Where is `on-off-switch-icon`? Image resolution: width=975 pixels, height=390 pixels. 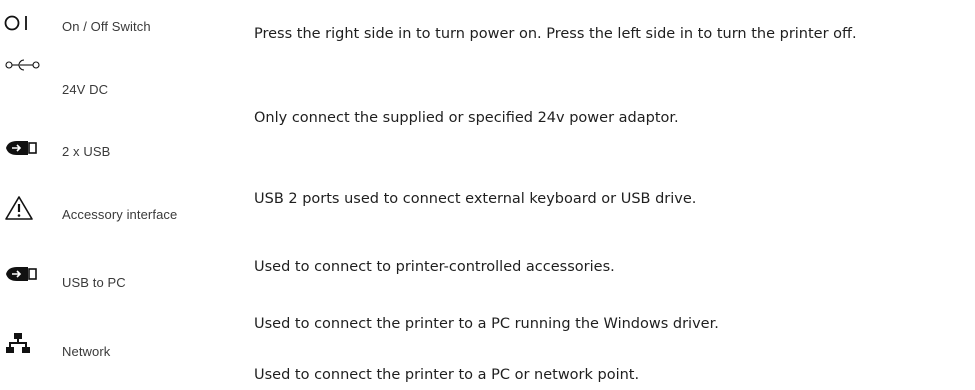
on-off-switch-icon is located at coordinates (25, 23).